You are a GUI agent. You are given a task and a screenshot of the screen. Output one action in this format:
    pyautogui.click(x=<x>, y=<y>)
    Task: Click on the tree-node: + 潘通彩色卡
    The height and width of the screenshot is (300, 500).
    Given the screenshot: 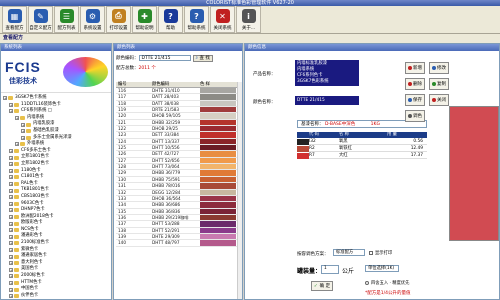 What is the action you would take?
    pyautogui.click(x=56, y=236)
    